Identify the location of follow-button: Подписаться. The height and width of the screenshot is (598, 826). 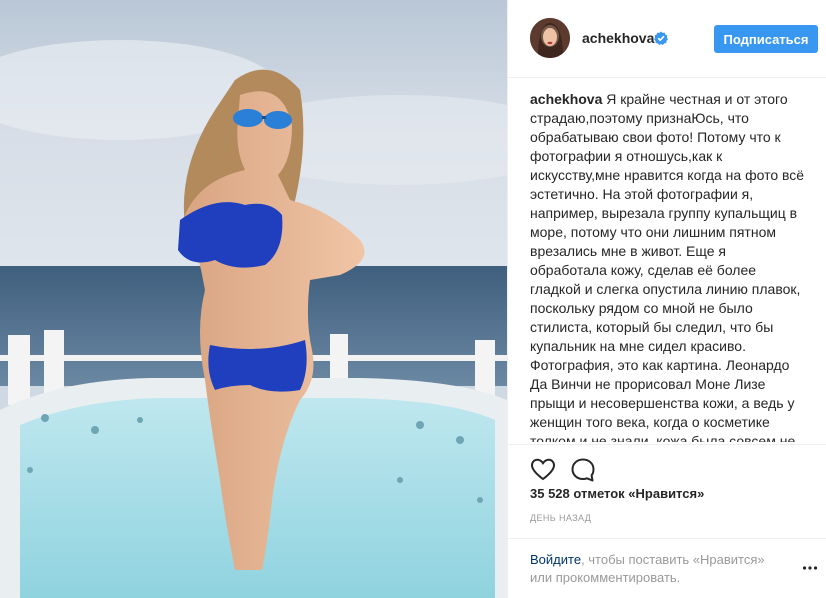
(766, 39).